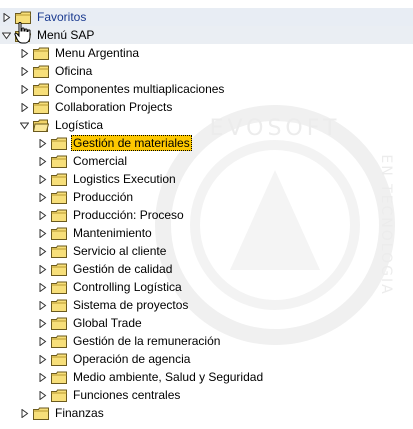  What do you see at coordinates (206, 17) in the screenshot?
I see `tree-node-favoritos: Favoritos` at bounding box center [206, 17].